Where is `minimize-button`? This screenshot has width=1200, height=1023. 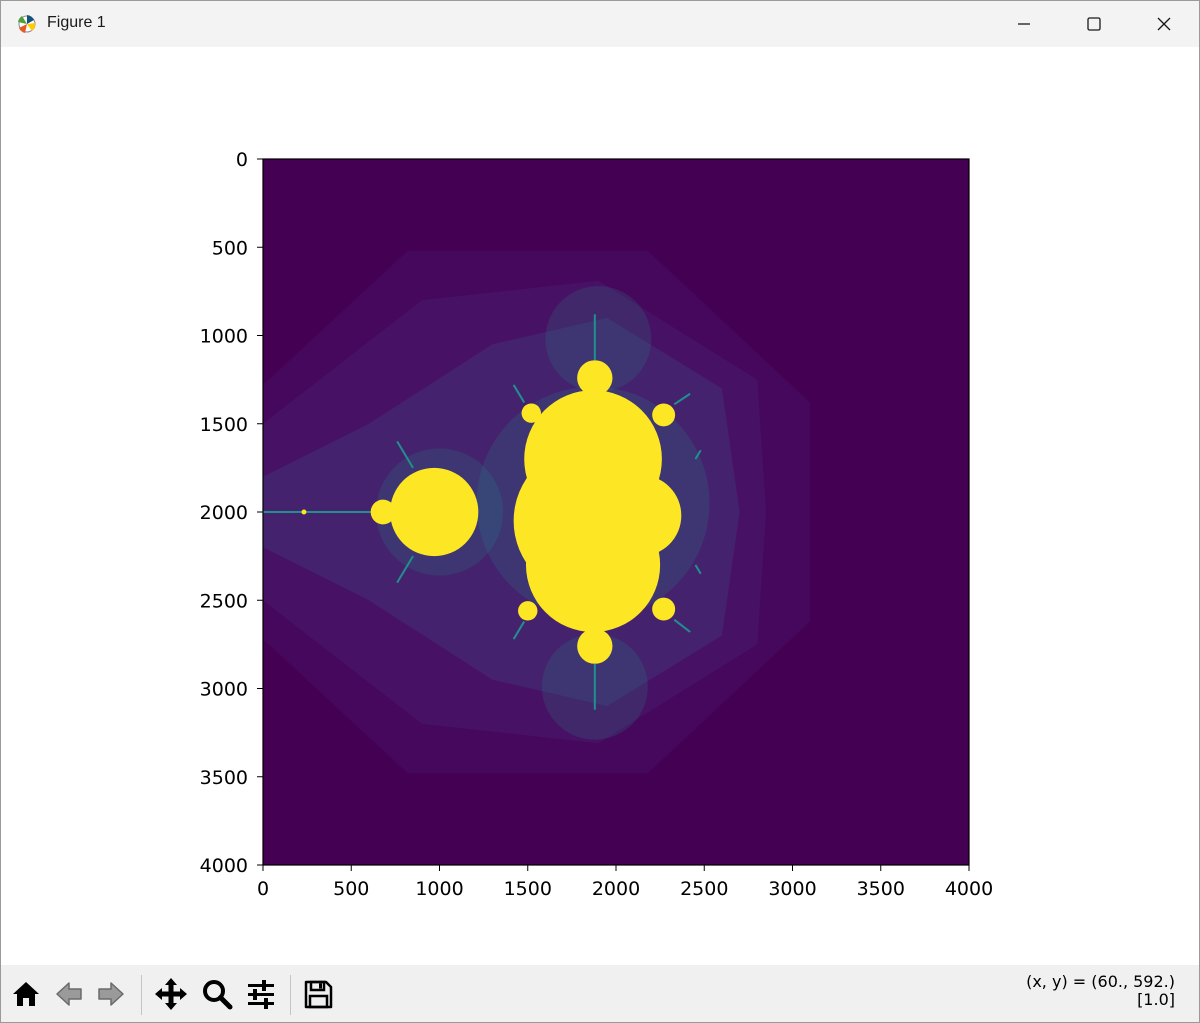
minimize-button is located at coordinates (1024, 24).